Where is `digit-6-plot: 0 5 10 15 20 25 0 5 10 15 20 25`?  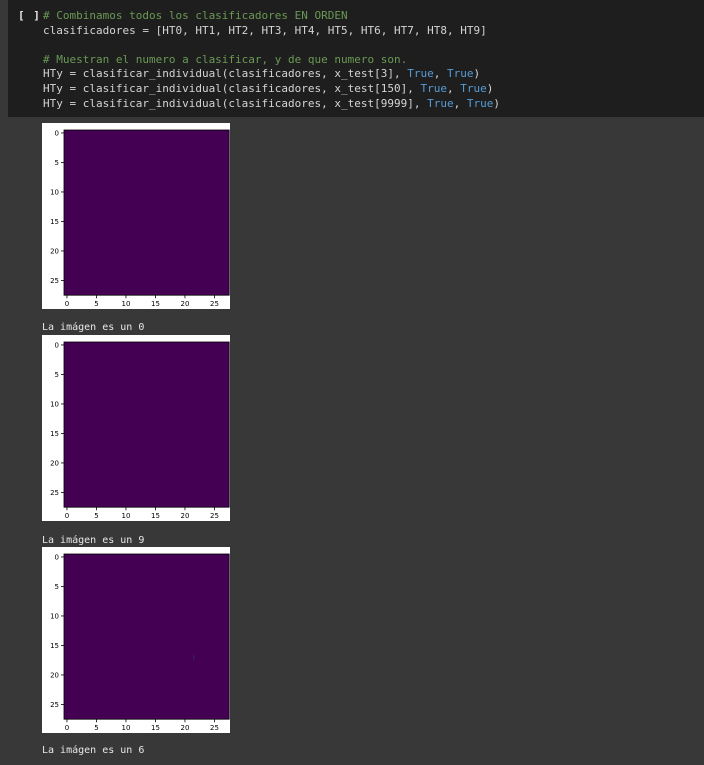
digit-6-plot: 0 5 10 15 20 25 0 5 10 15 20 25 is located at coordinates (140, 642).